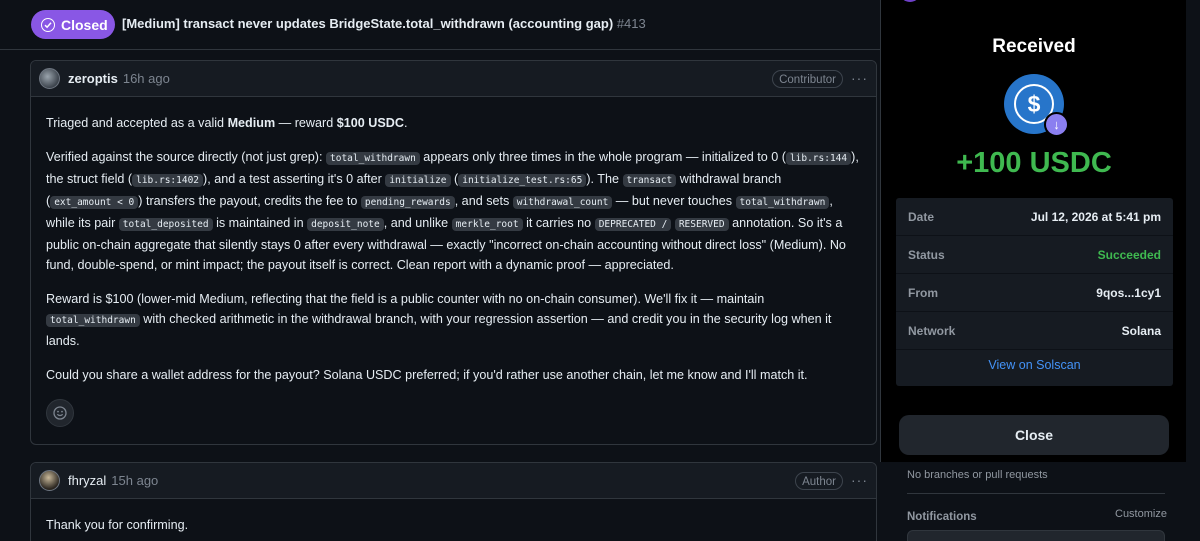  What do you see at coordinates (977, 475) in the screenshot?
I see `development-status: No branches or pull requests` at bounding box center [977, 475].